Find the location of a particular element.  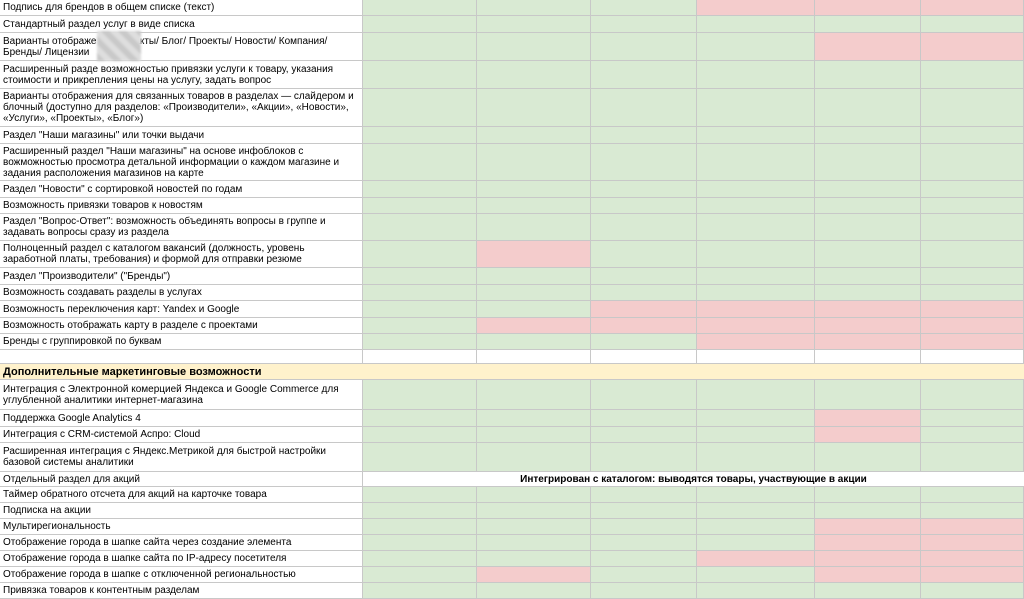

feature-label-cell is located at coordinates (181, 357).